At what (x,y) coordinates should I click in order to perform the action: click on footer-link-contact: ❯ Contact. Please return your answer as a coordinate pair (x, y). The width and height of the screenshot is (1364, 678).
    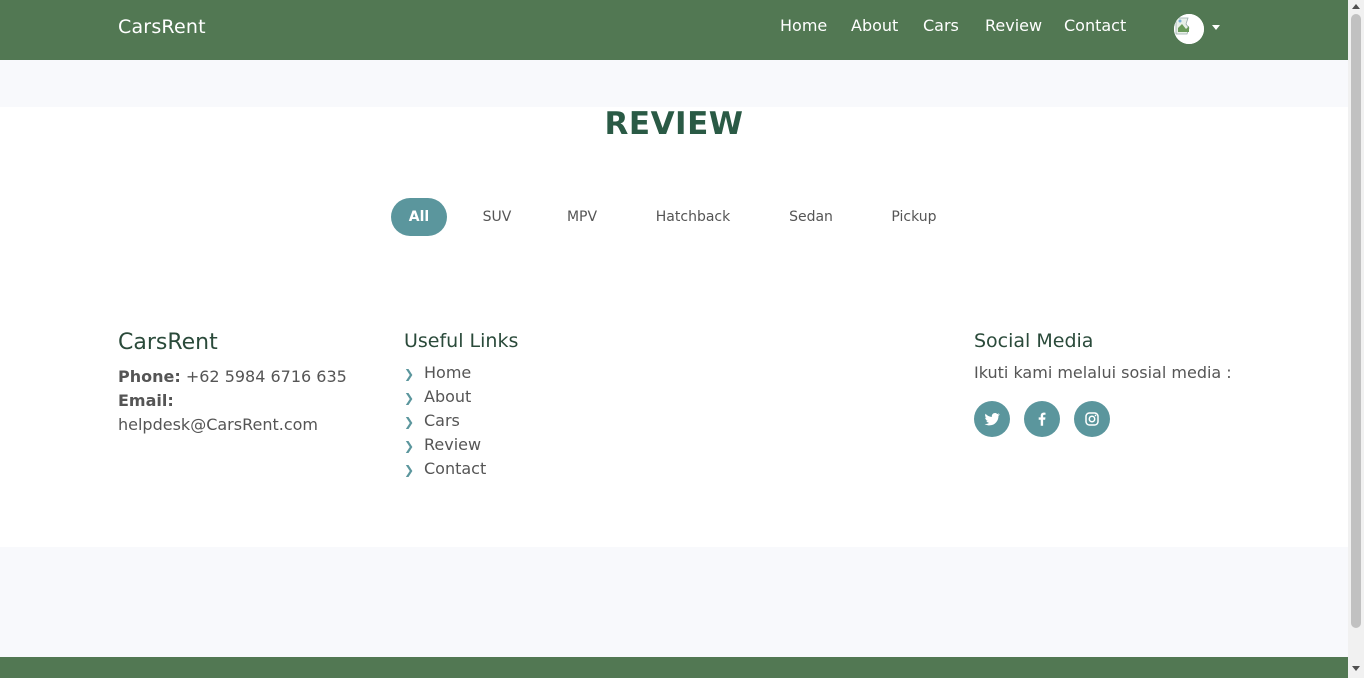
    Looking at the image, I should click on (445, 470).